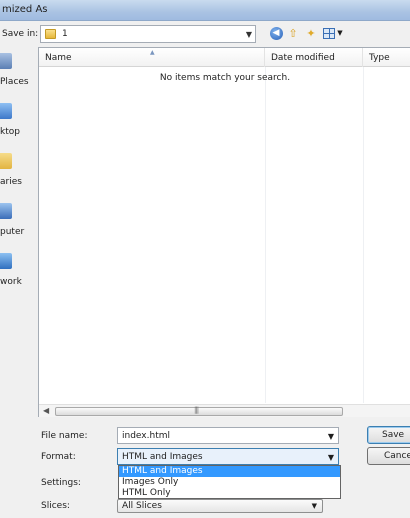 The width and height of the screenshot is (410, 518). Describe the element at coordinates (329, 33) in the screenshot. I see `views-grid-icon` at that location.